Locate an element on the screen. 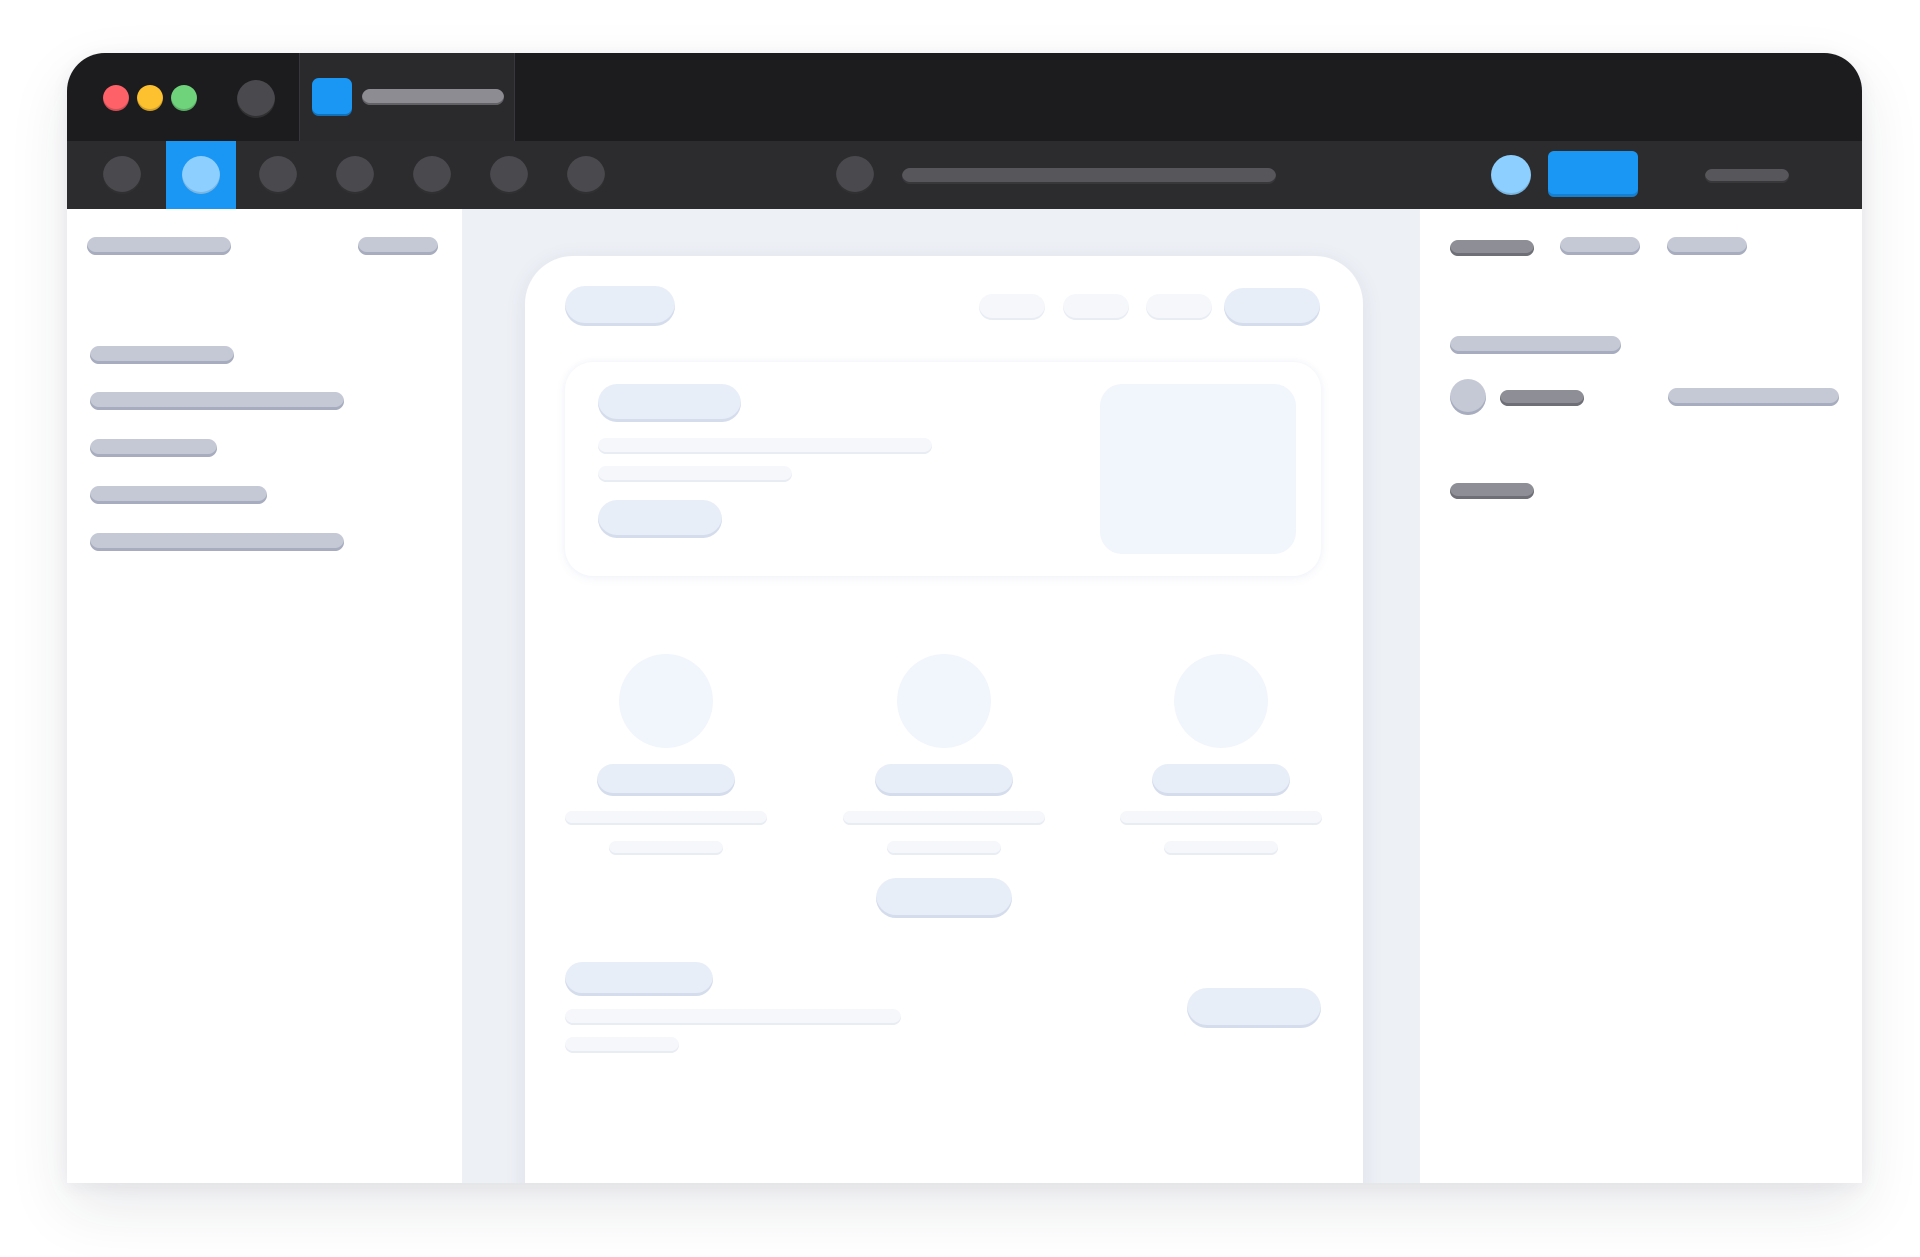  tool-7-button is located at coordinates (586, 175).